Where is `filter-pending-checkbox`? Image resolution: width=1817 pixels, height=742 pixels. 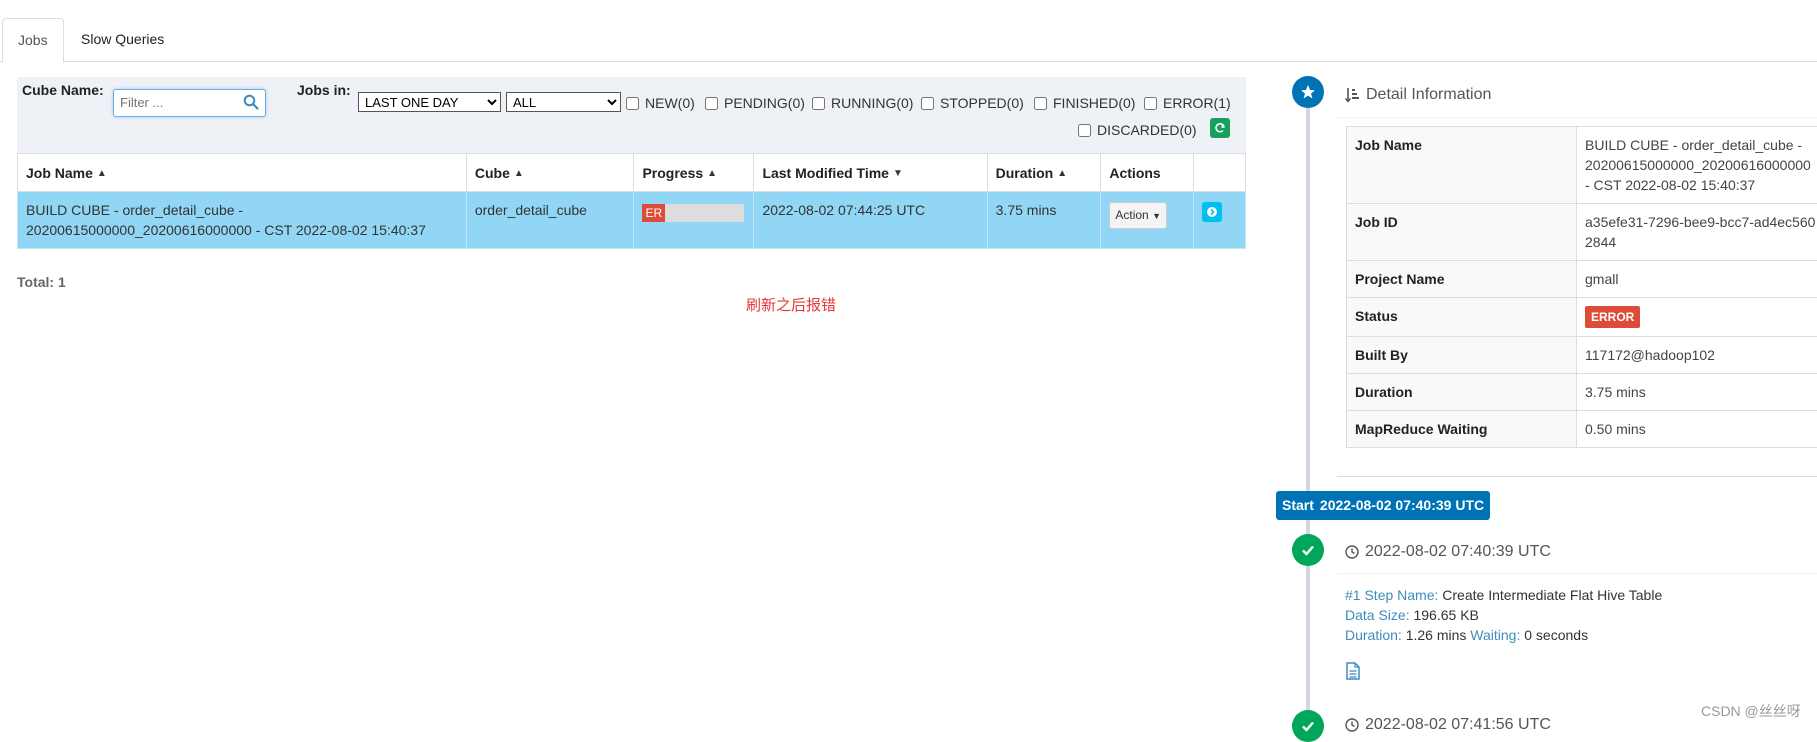
filter-pending-checkbox is located at coordinates (711, 103).